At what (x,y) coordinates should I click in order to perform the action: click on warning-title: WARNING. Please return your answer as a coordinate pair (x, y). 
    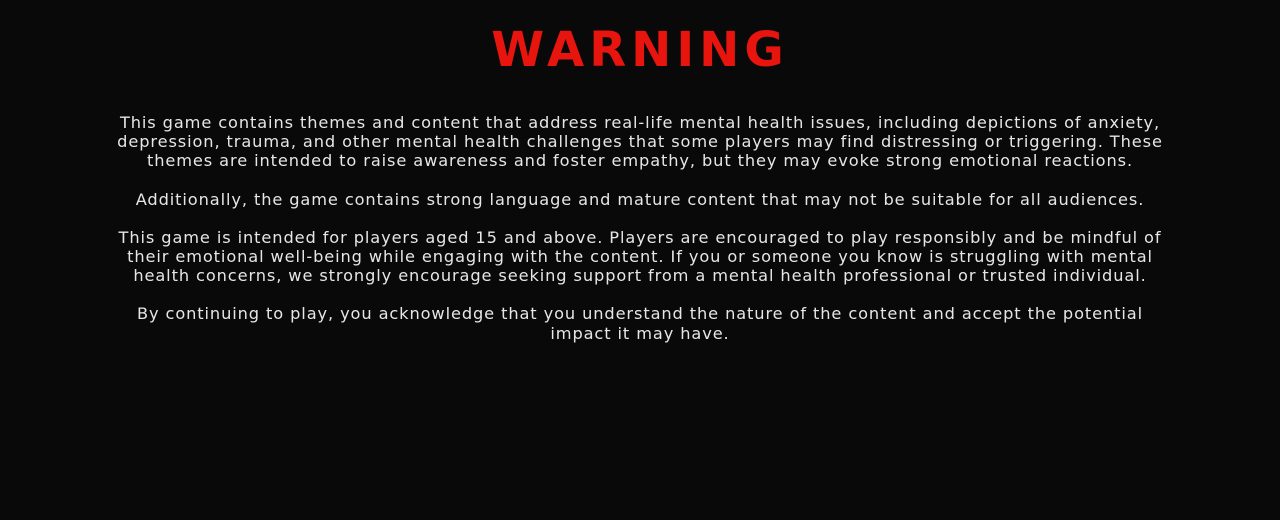
    Looking at the image, I should click on (640, 50).